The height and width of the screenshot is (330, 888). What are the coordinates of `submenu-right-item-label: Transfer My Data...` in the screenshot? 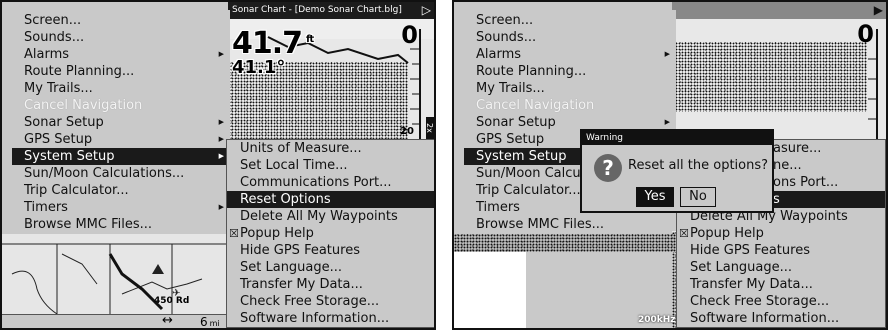 It's located at (751, 284).